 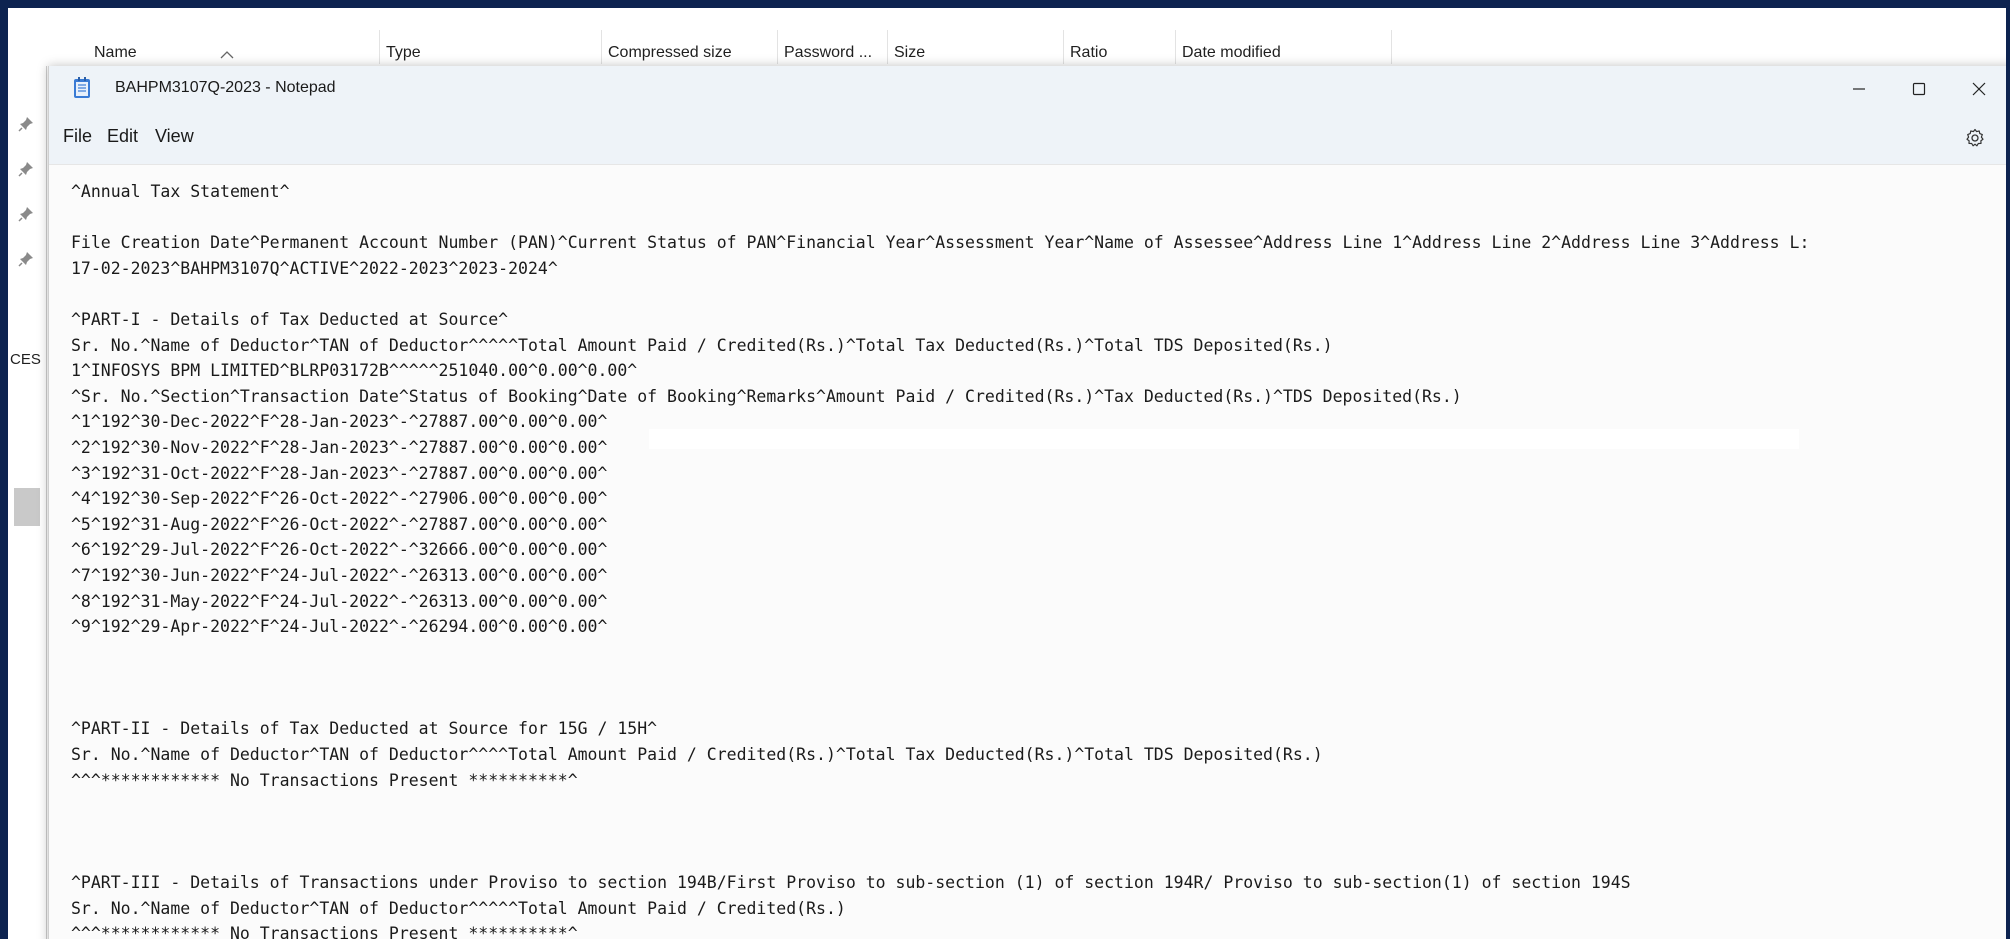 What do you see at coordinates (976, 47) in the screenshot?
I see `column-header-size: Size` at bounding box center [976, 47].